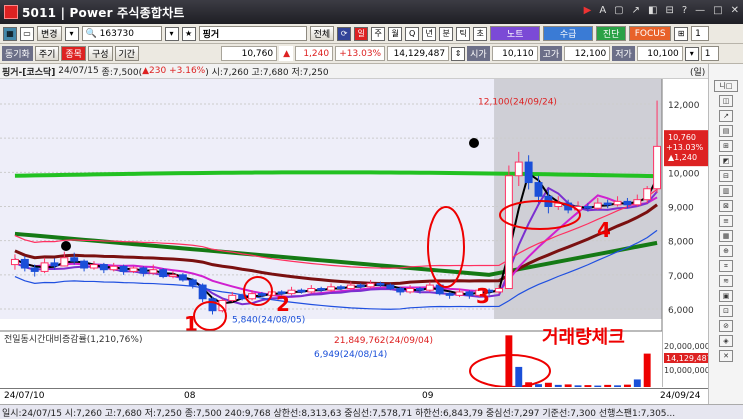 This screenshot has height=419, width=743. Describe the element at coordinates (314, 53) in the screenshot. I see `price-change: 1,240` at that location.